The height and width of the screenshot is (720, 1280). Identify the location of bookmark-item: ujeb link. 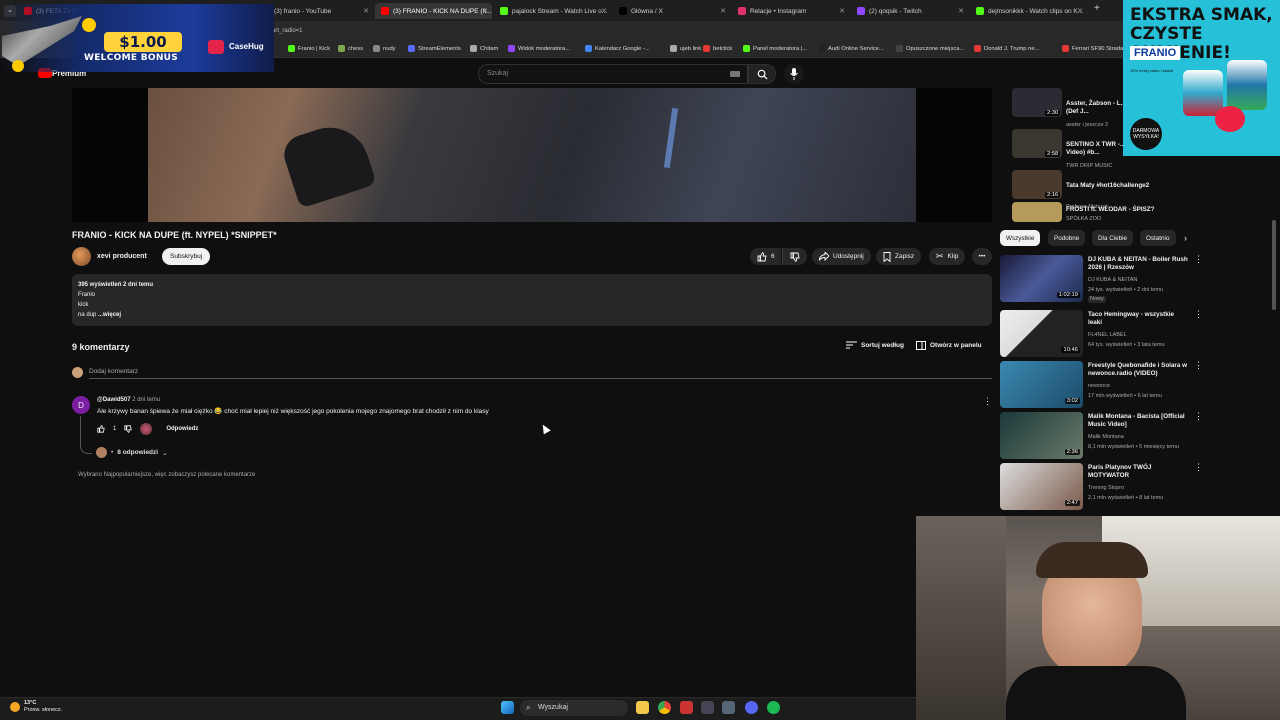
(685, 48).